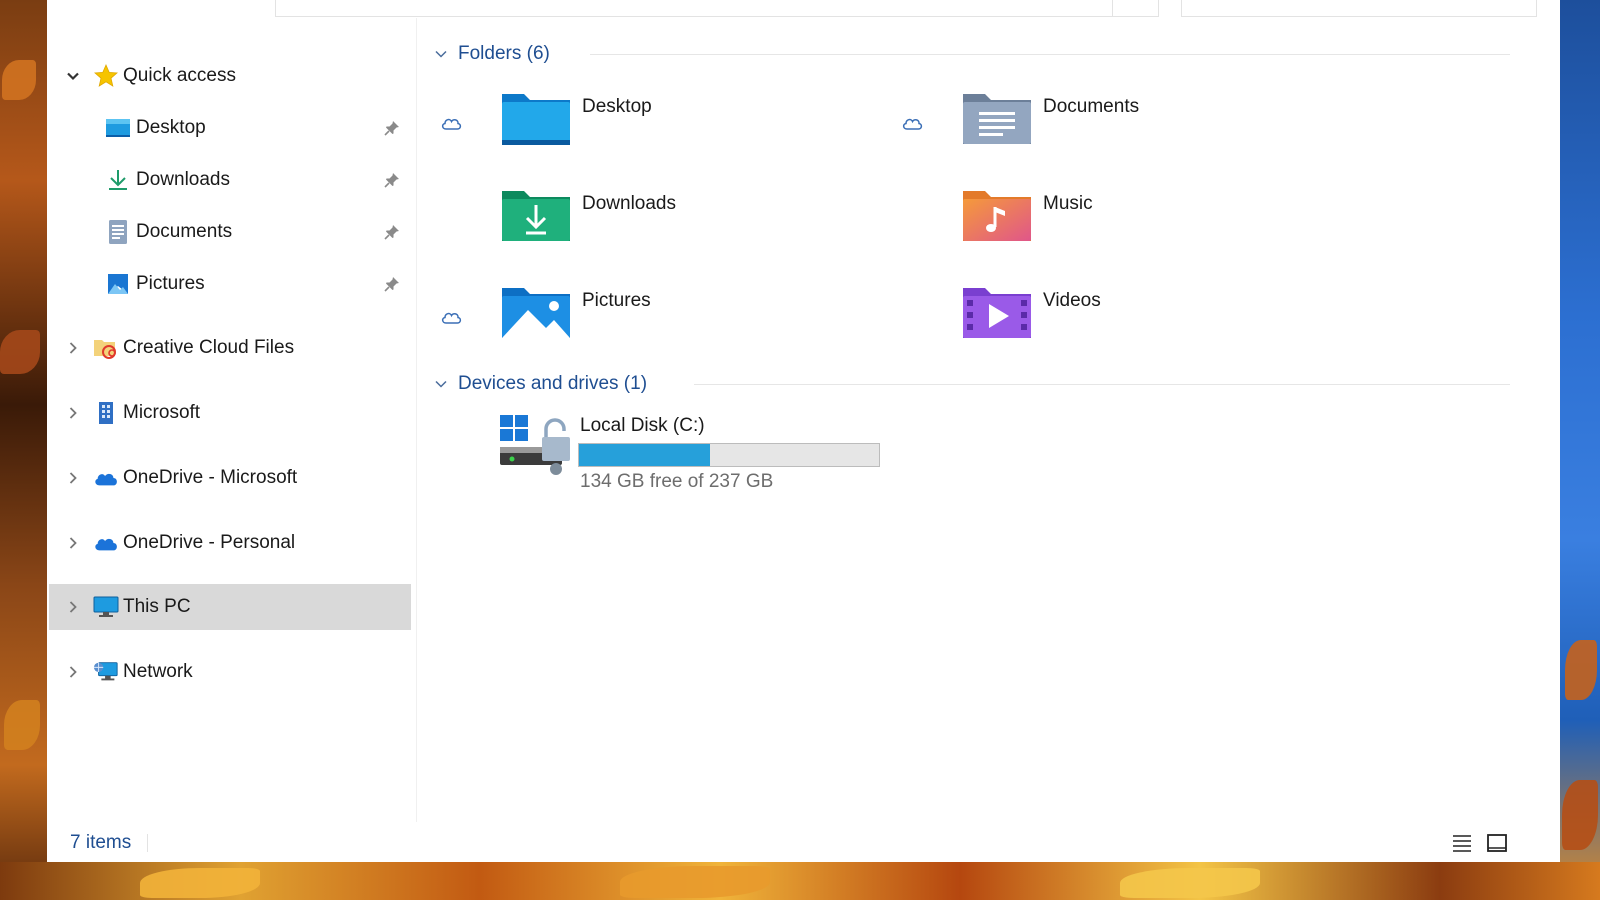 The height and width of the screenshot is (900, 1600). I want to click on drive-tile-local-disk-c: Local Disk (C:) 134 GB free of 237 GB, so click(708, 458).